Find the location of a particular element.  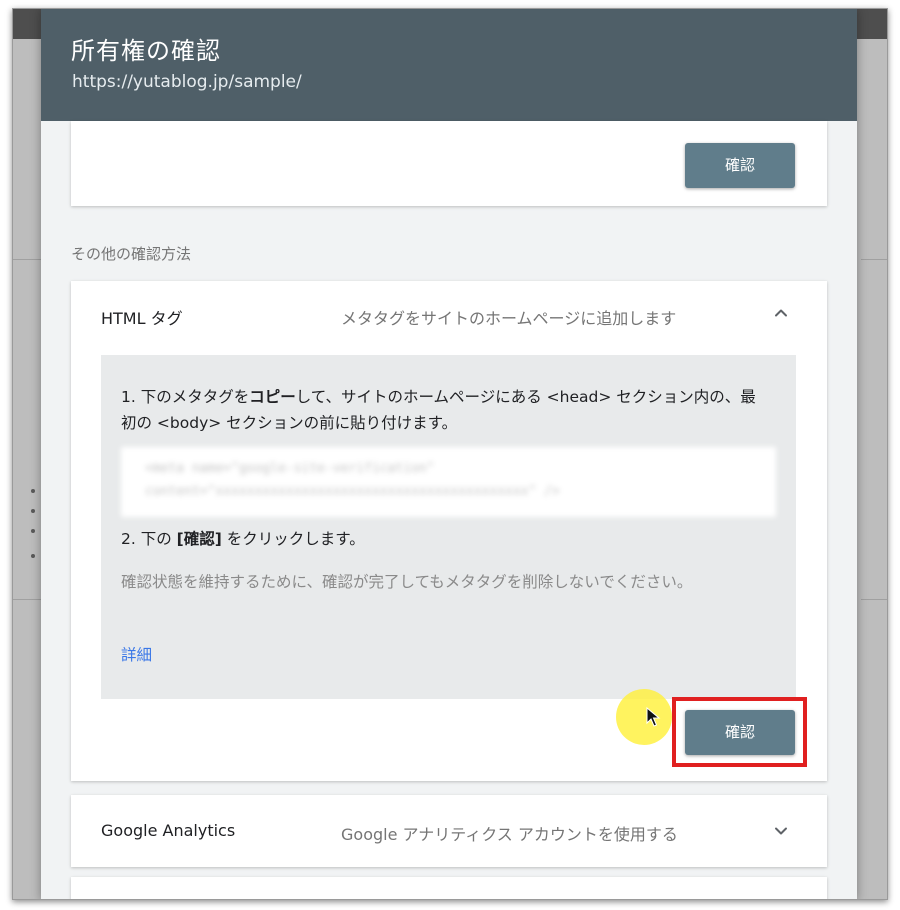

step2-suffix: をクリックします。 is located at coordinates (293, 539).